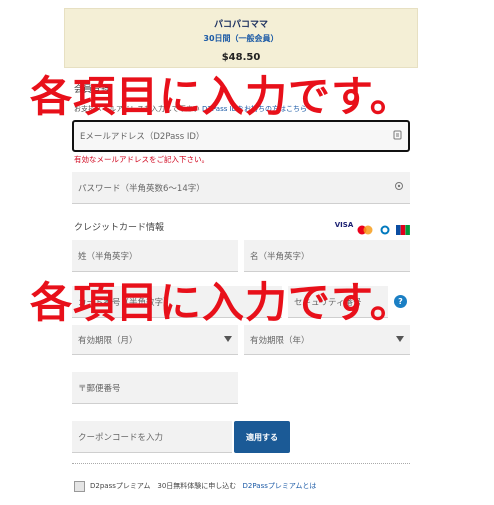 Image resolution: width=494 pixels, height=505 pixels. I want to click on coupon-placeholder: クーポンコードを入力, so click(121, 437).